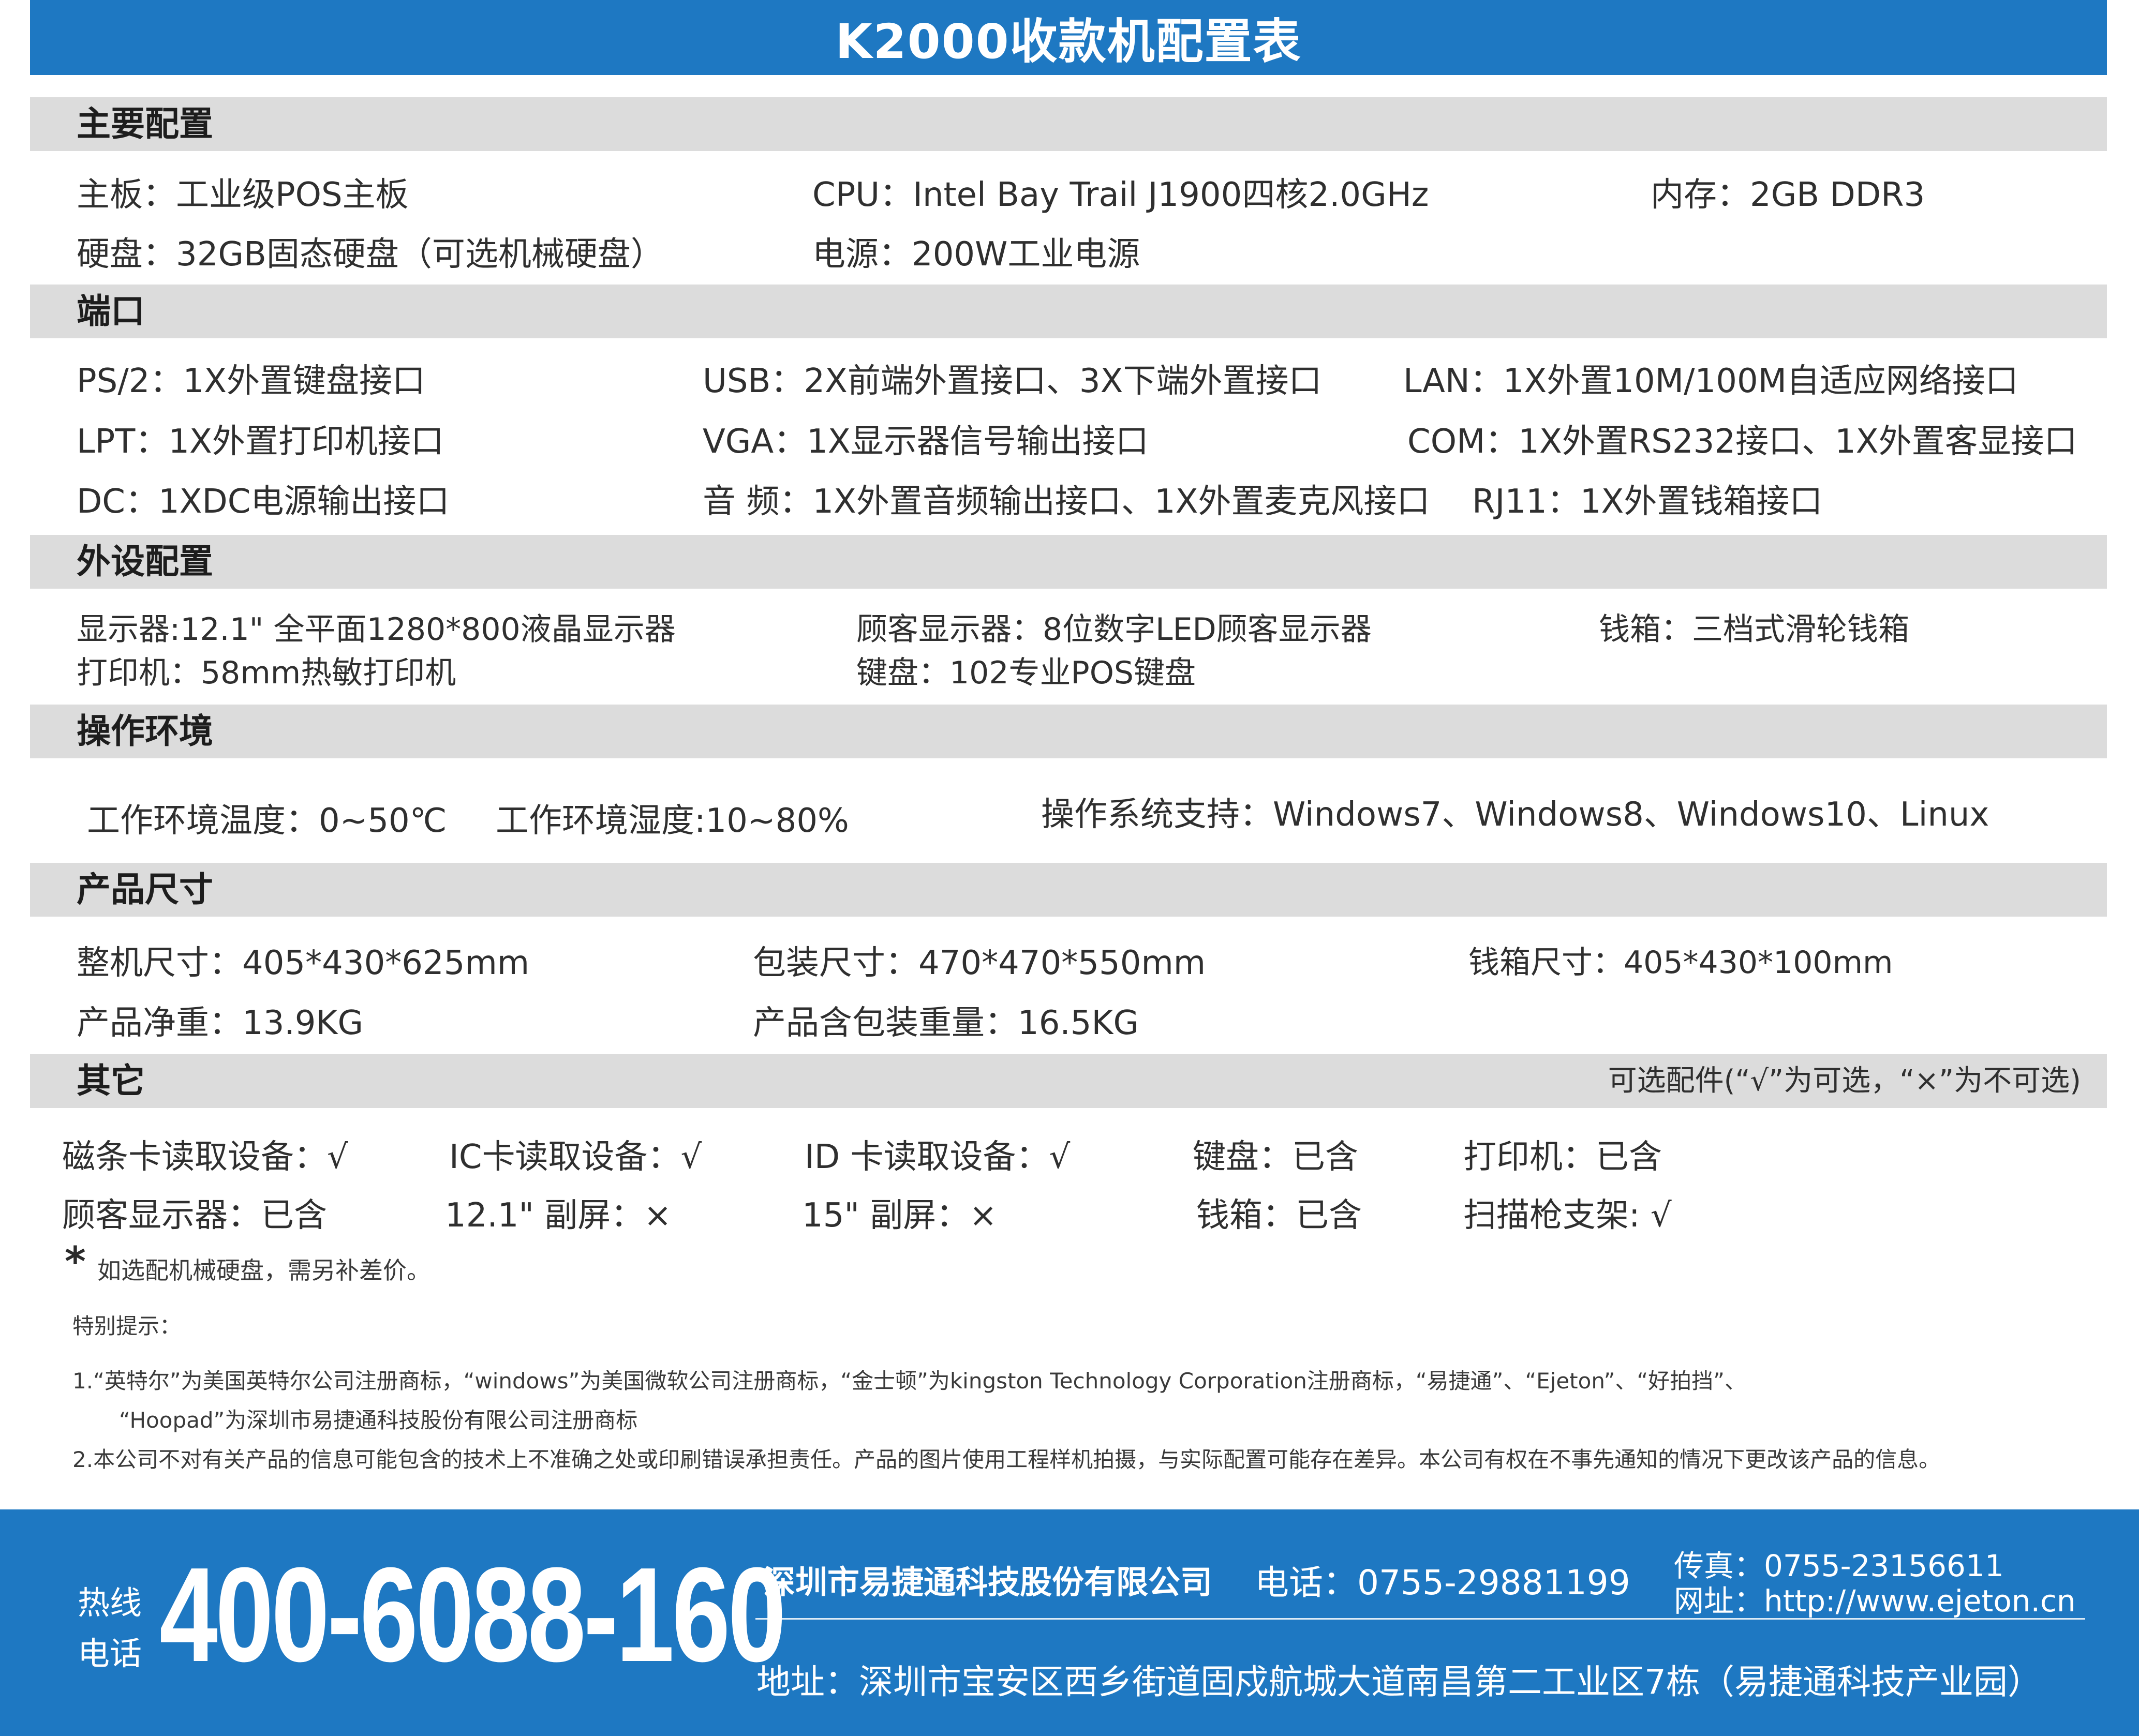 Image resolution: width=2139 pixels, height=1736 pixels. Describe the element at coordinates (1742, 442) in the screenshot. I see `port-com: COM：1X外置RS232接口、1X外置客显接口` at that location.